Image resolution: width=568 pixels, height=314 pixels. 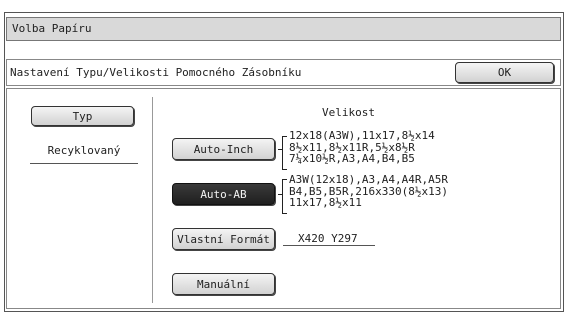 I want to click on size-line: 12x18(A3W),11x17,8½x14, so click(x=362, y=135).